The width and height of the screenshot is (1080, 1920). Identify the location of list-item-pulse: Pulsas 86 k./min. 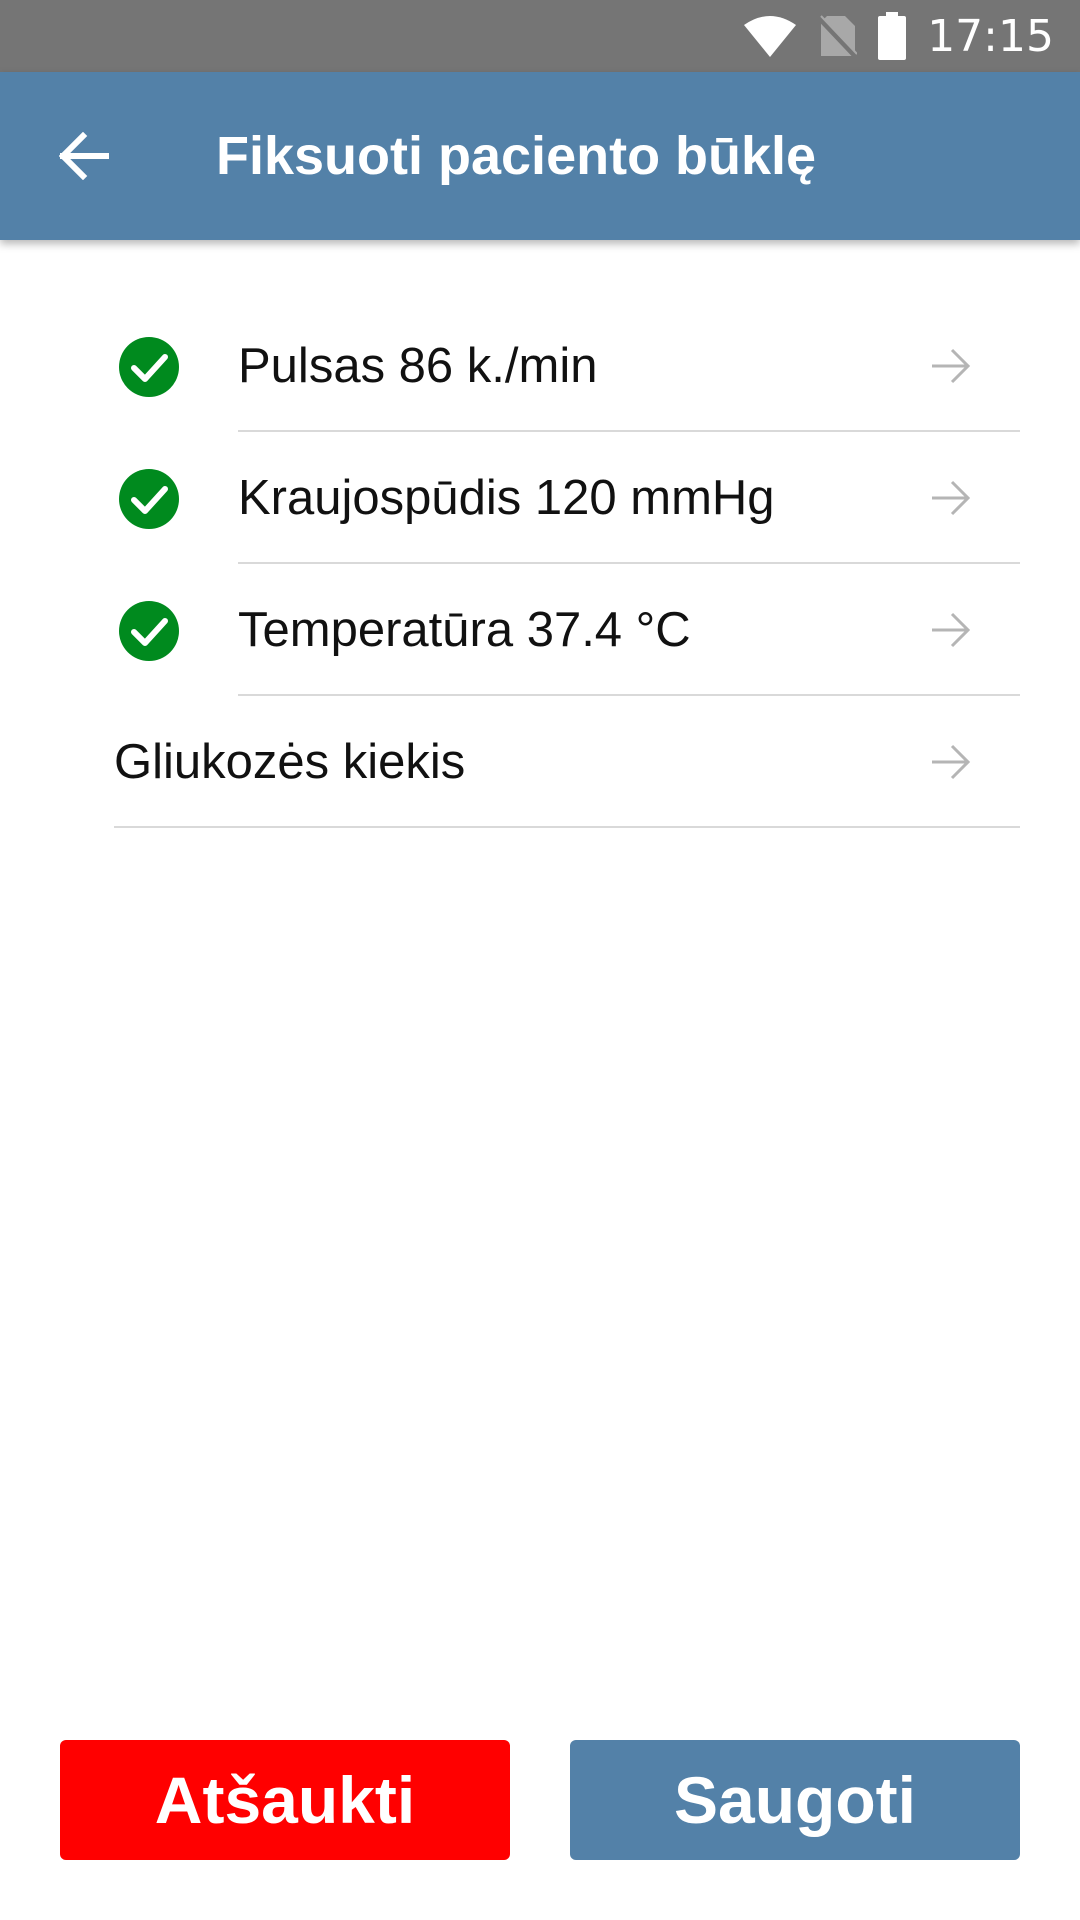
(540, 366).